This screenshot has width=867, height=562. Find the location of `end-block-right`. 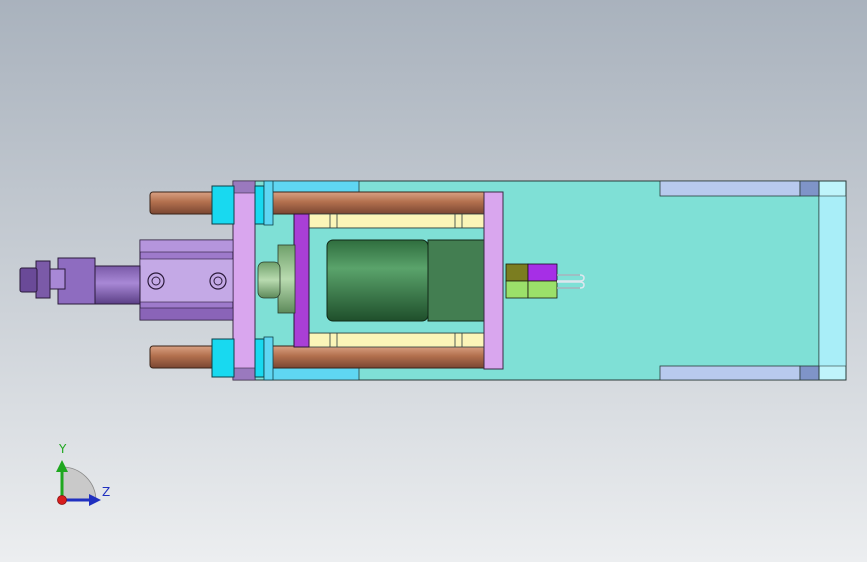

end-block-right is located at coordinates (832, 280).